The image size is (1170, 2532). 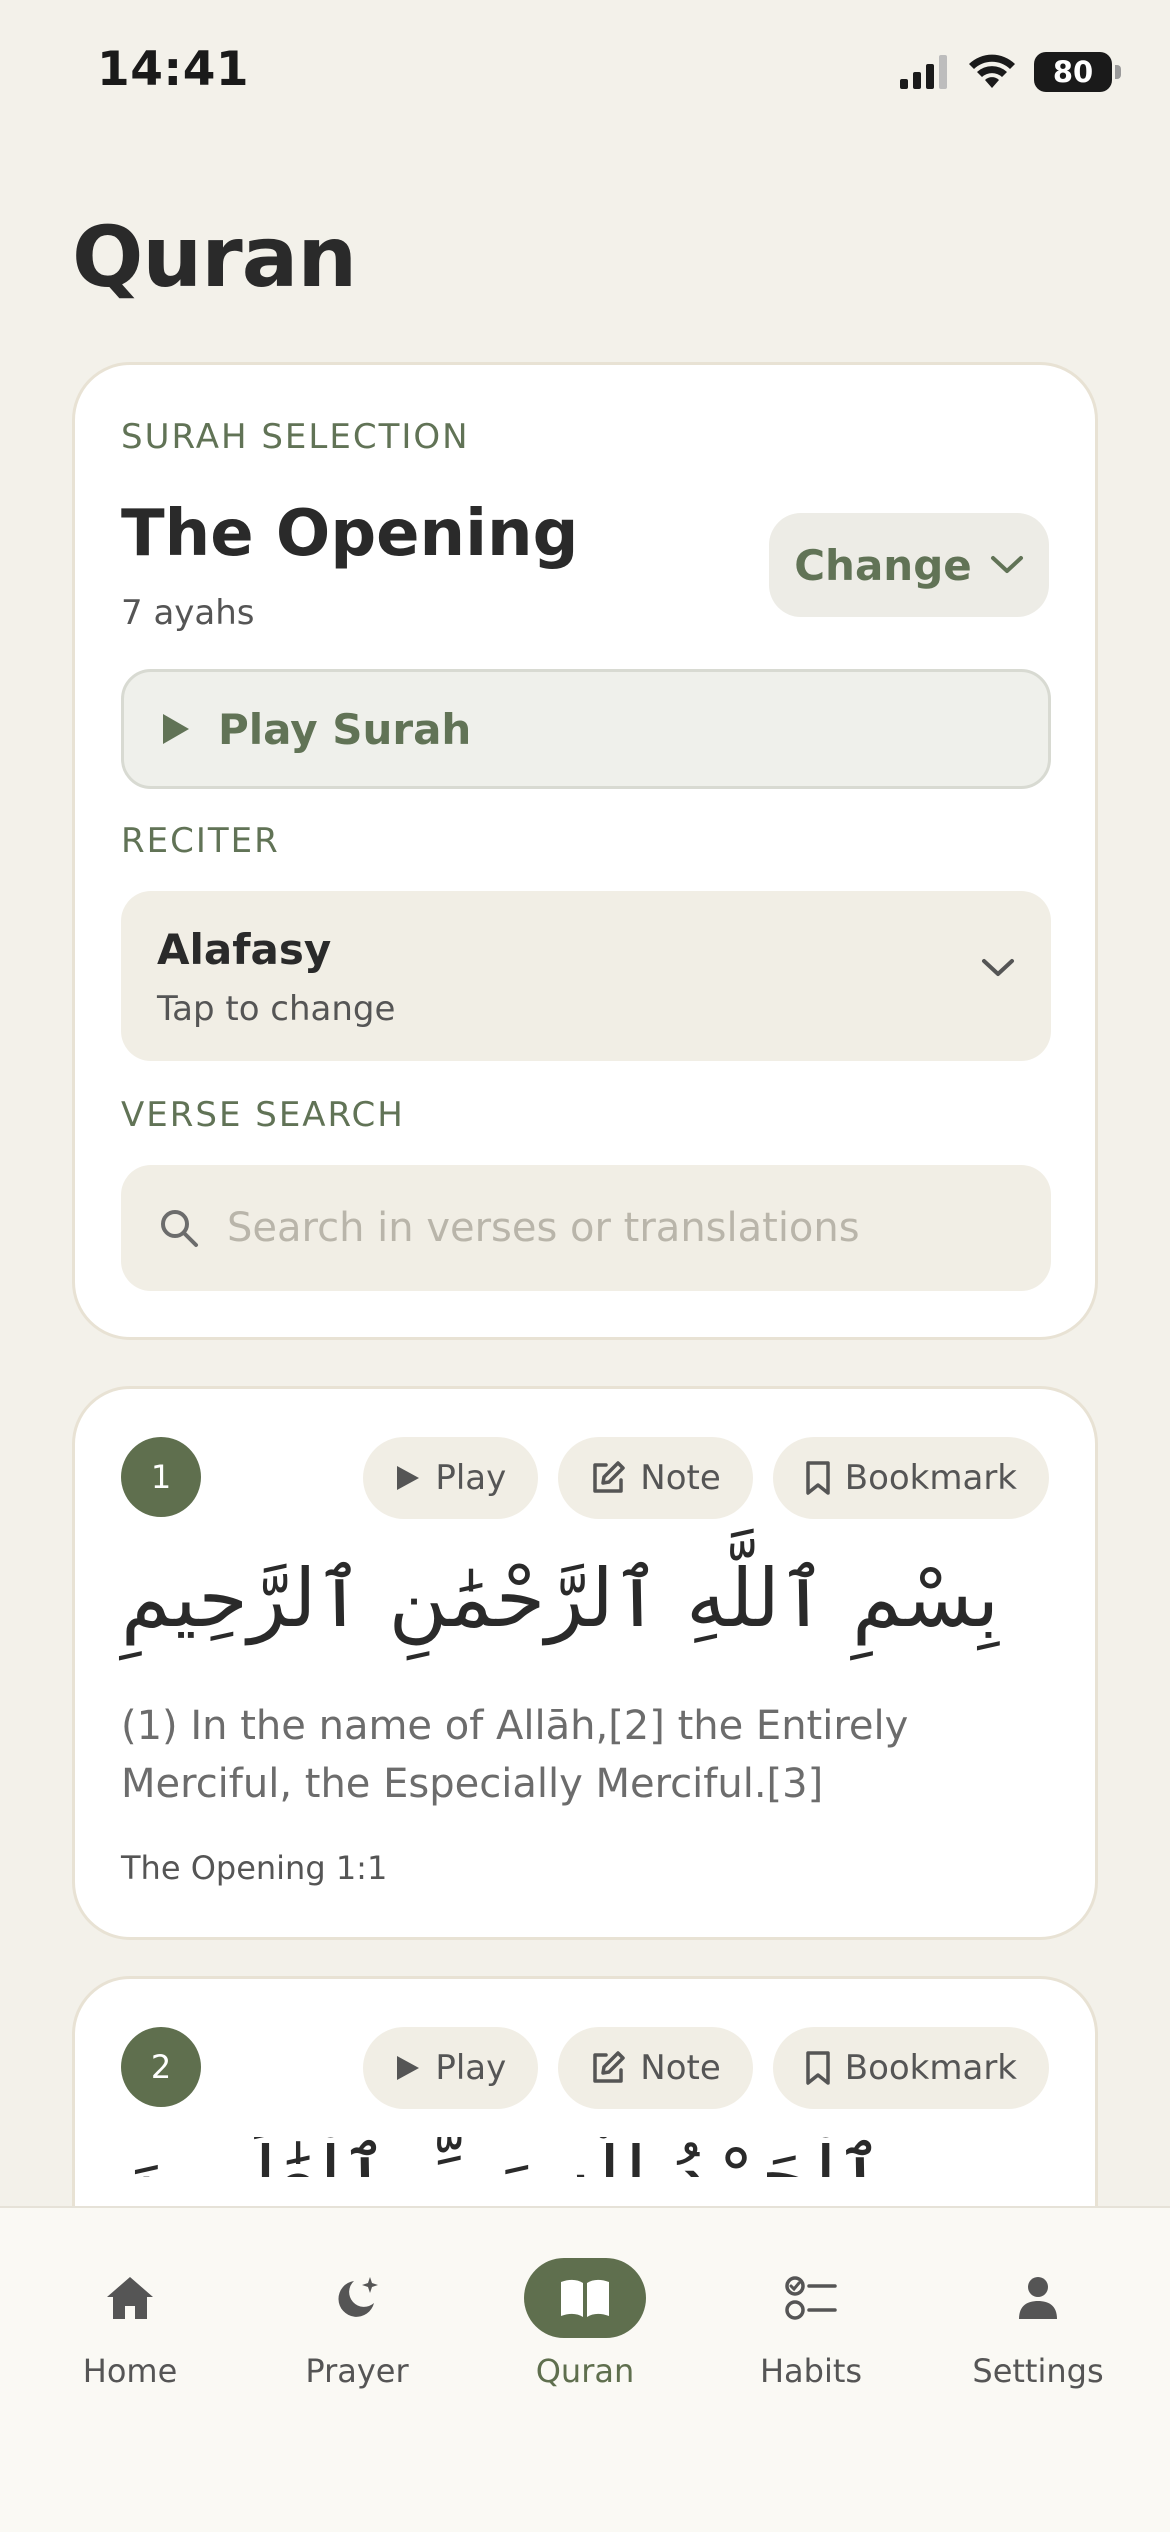 I want to click on reciter-hint: Tap to change, so click(x=276, y=1009).